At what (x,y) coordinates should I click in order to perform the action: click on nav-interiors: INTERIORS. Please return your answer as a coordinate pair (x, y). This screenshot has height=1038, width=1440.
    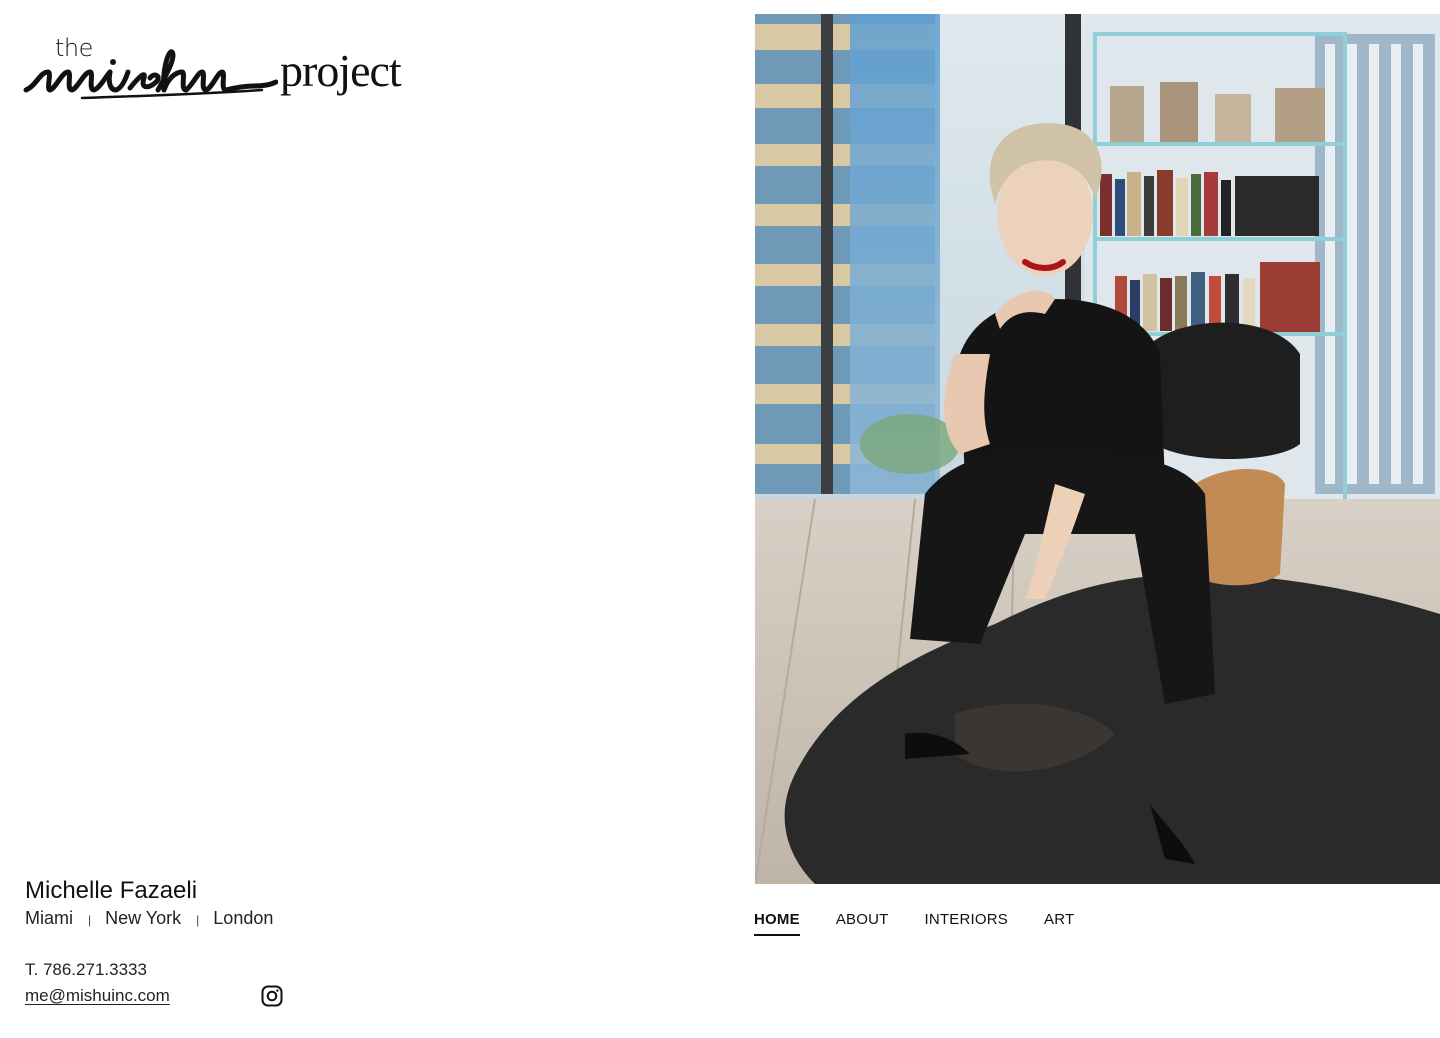
    Looking at the image, I should click on (966, 923).